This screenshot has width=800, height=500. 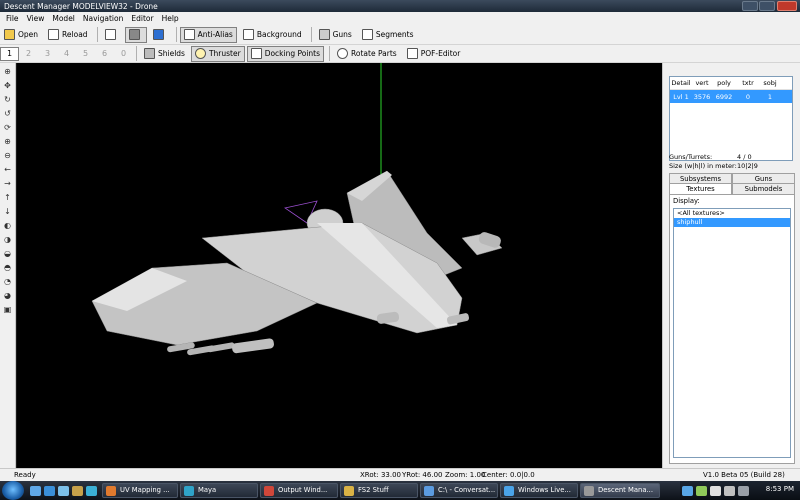 I want to click on zoom-out-icon: ⊖, so click(x=8, y=156).